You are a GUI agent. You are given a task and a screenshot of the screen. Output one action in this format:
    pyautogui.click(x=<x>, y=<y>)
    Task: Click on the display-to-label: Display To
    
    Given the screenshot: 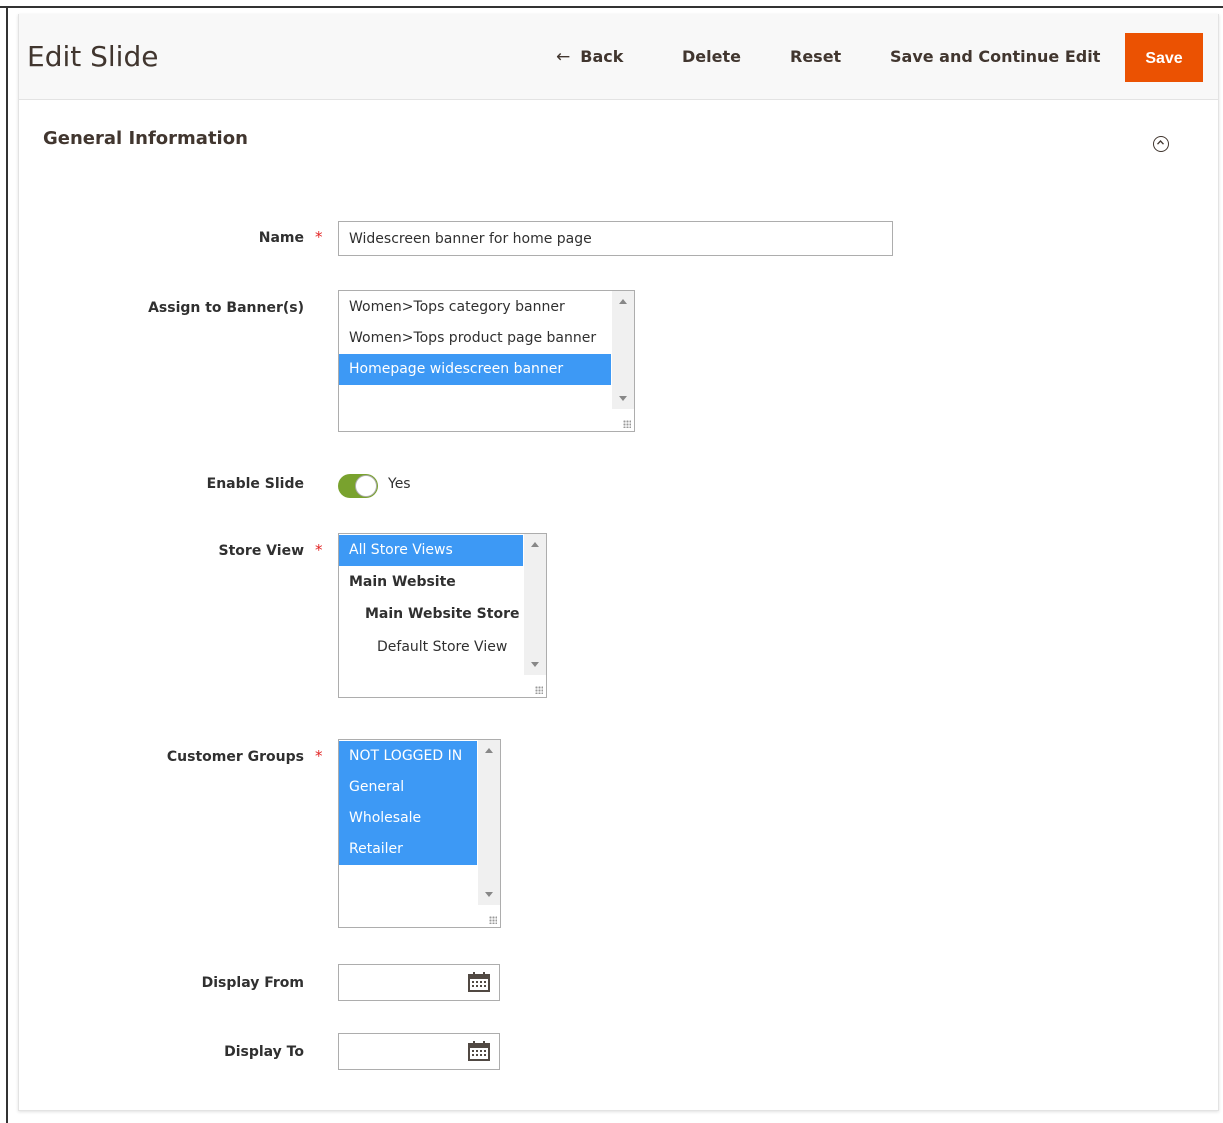 What is the action you would take?
    pyautogui.click(x=264, y=1052)
    